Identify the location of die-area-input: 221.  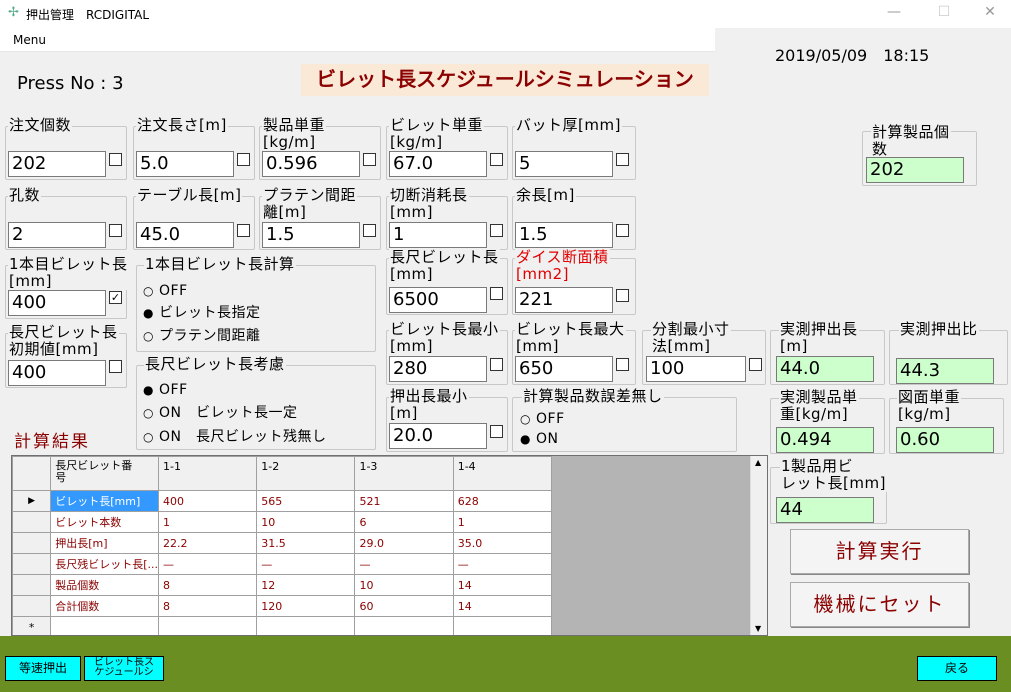
(564, 300).